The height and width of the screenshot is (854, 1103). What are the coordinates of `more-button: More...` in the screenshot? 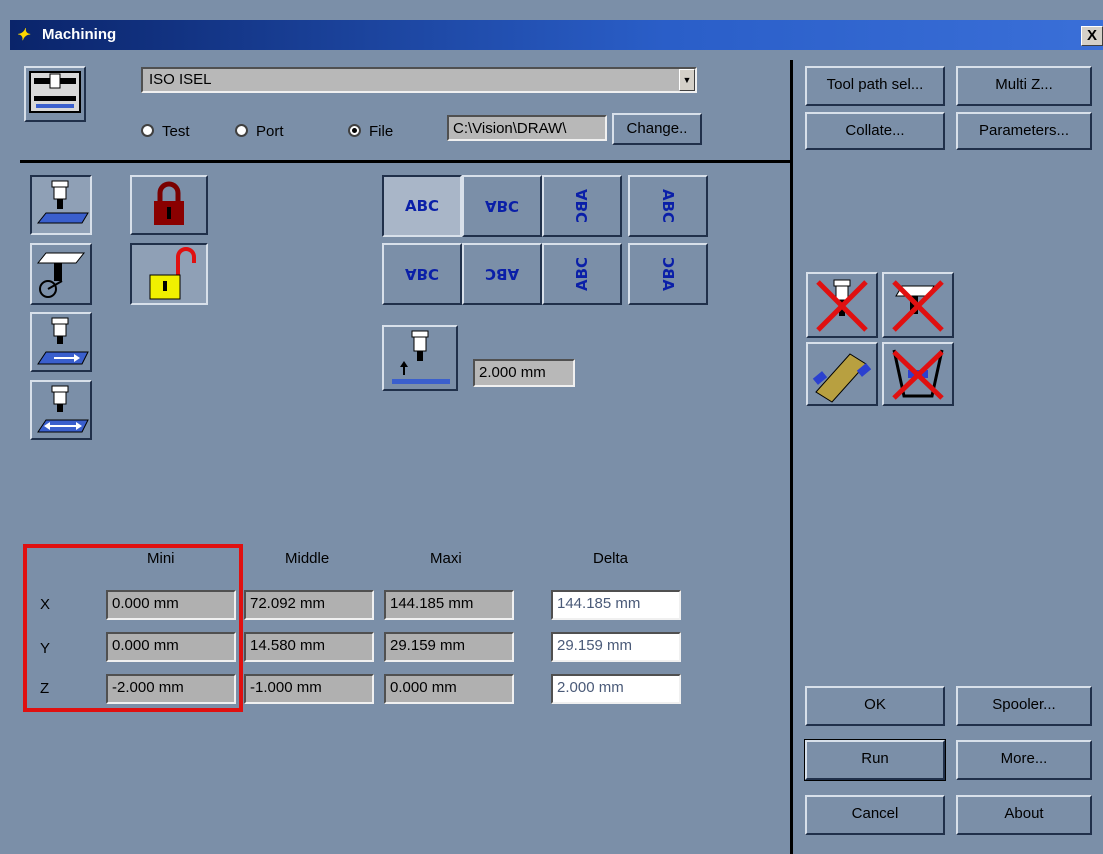 It's located at (1024, 760).